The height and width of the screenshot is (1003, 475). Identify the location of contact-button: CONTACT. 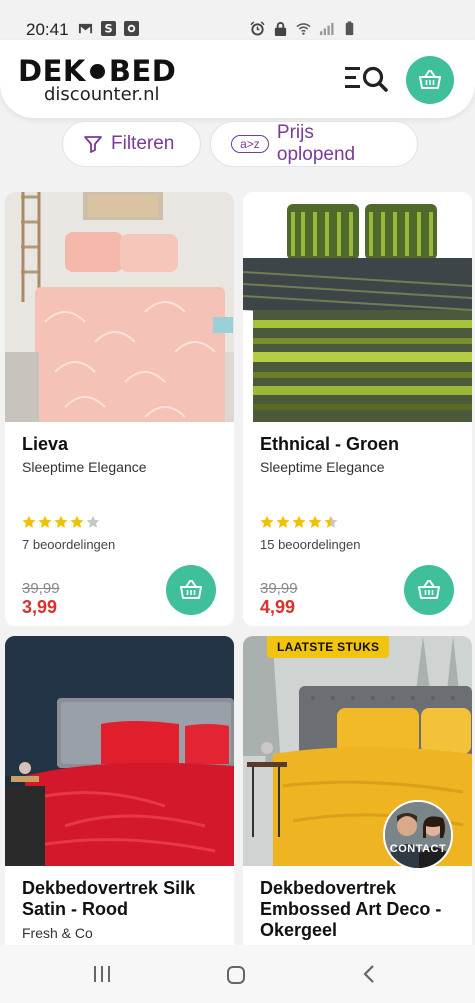
(418, 835).